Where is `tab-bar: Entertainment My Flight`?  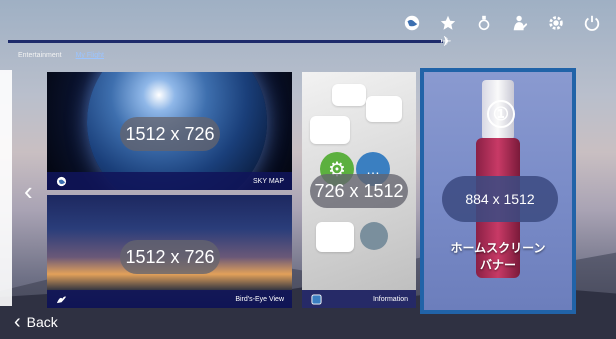
tab-bar: Entertainment My Flight is located at coordinates (61, 55).